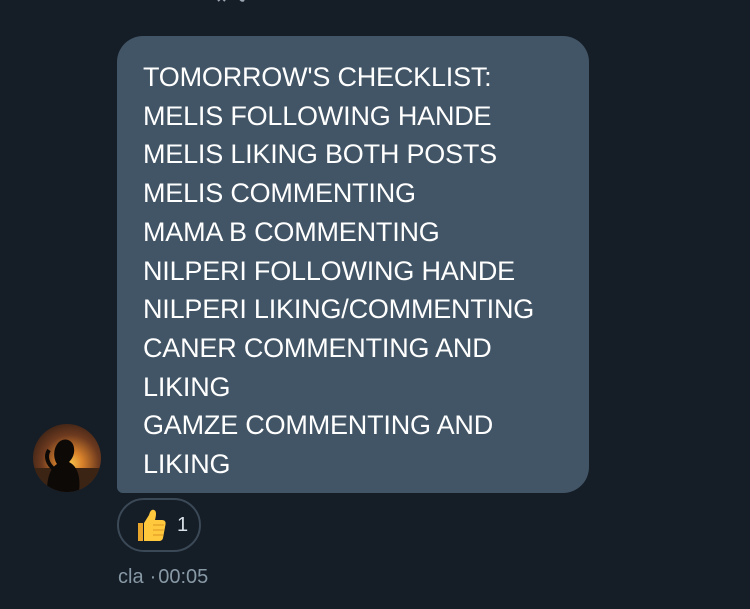 This screenshot has height=609, width=750. What do you see at coordinates (317, 115) in the screenshot?
I see `message-line: MELIS FOLLOWING HANDE` at bounding box center [317, 115].